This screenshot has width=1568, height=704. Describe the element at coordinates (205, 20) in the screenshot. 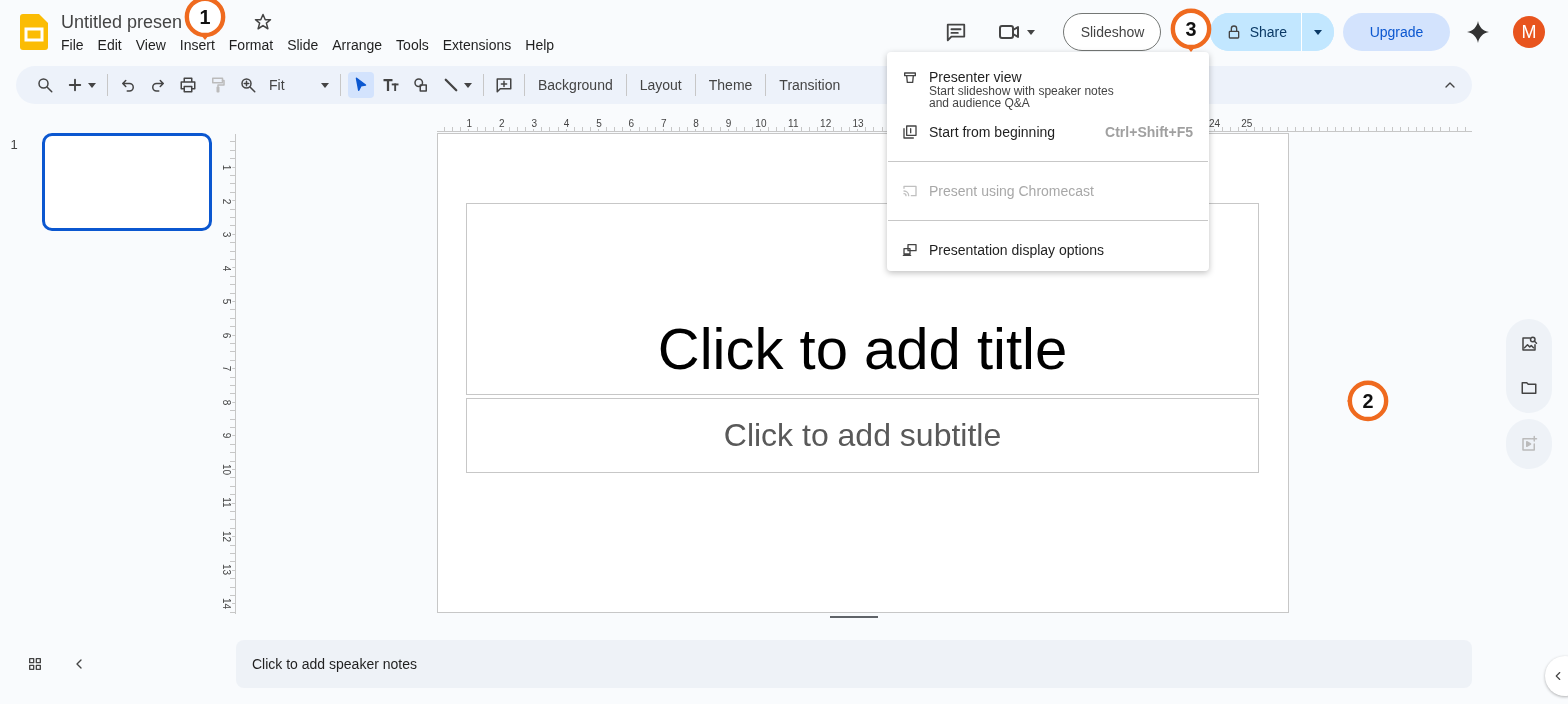

I see `callout-badge: 1` at that location.